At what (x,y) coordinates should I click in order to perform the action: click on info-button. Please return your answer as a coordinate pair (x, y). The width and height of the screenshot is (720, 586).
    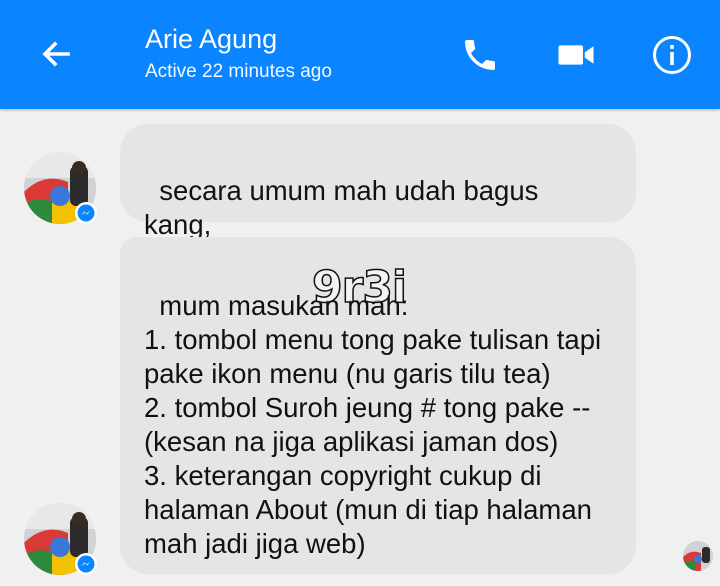
    Looking at the image, I should click on (672, 55).